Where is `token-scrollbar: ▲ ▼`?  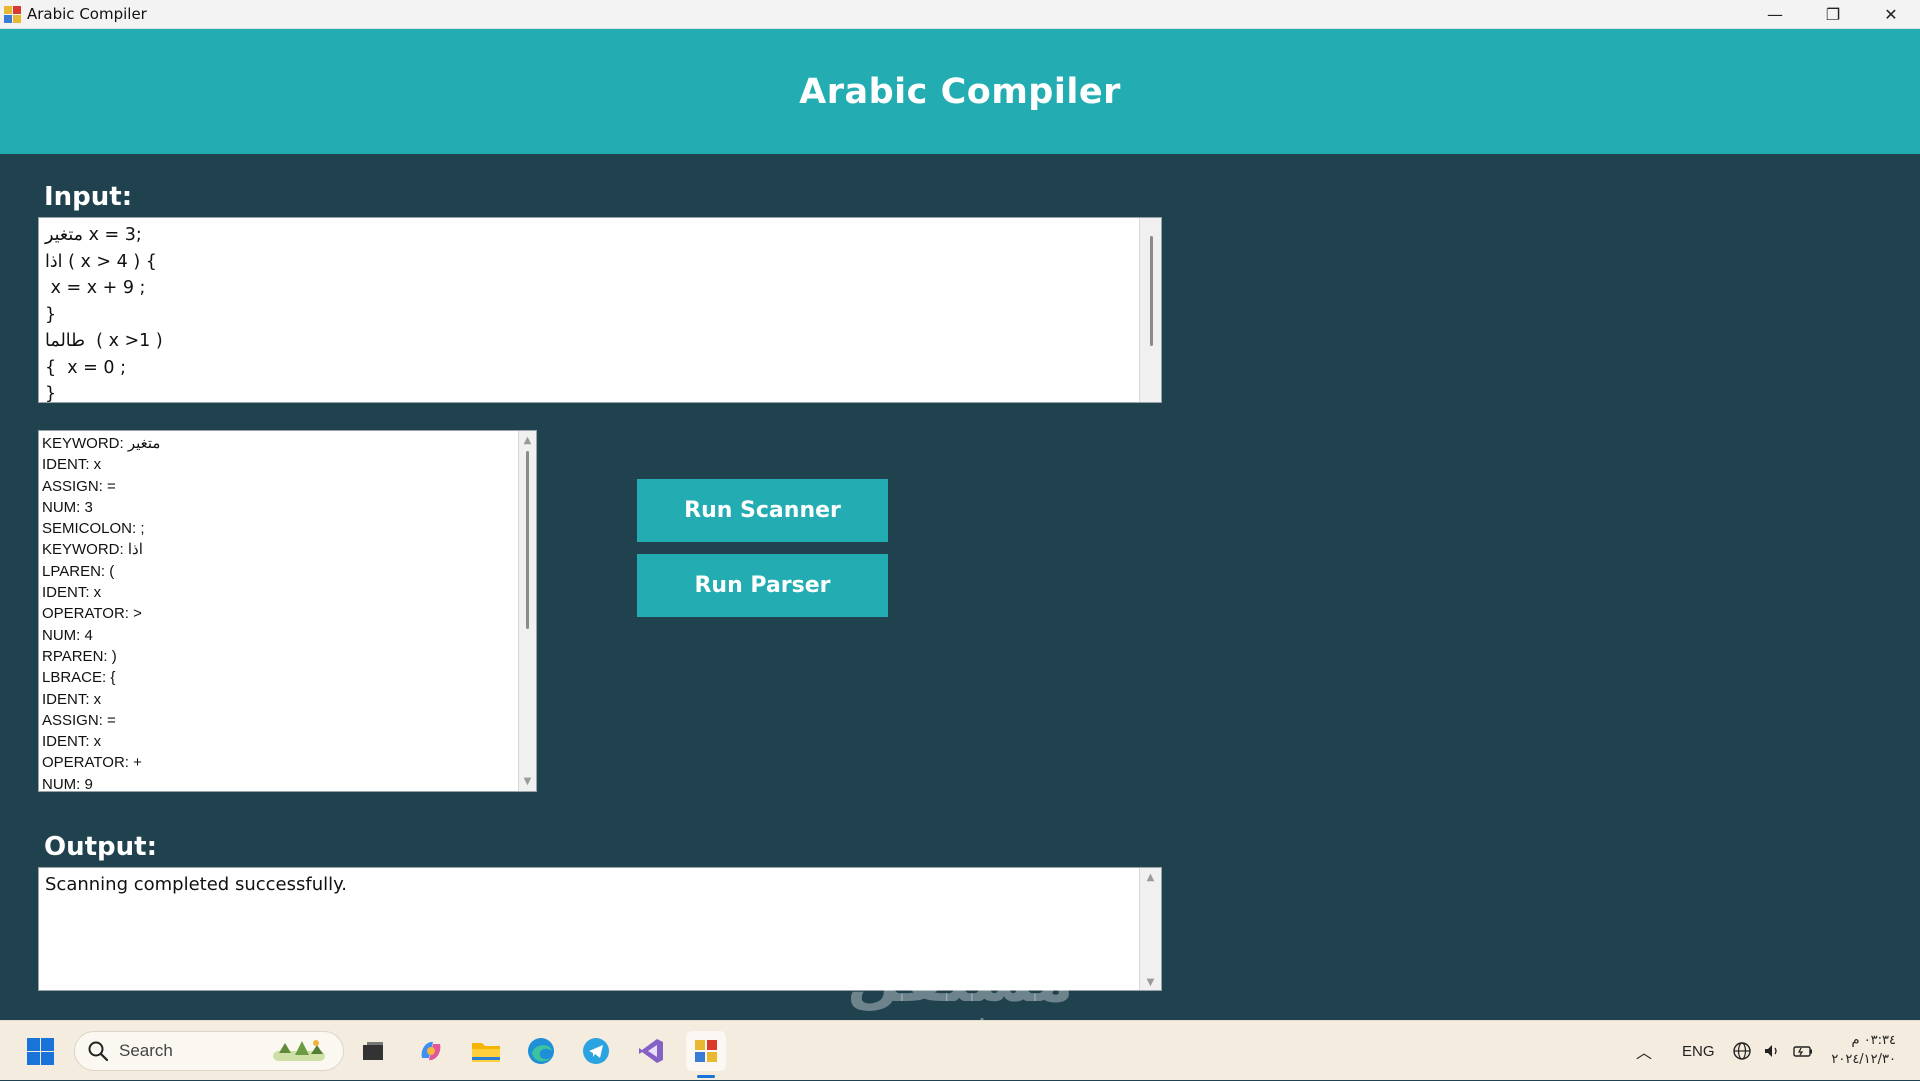 token-scrollbar: ▲ ▼ is located at coordinates (527, 611).